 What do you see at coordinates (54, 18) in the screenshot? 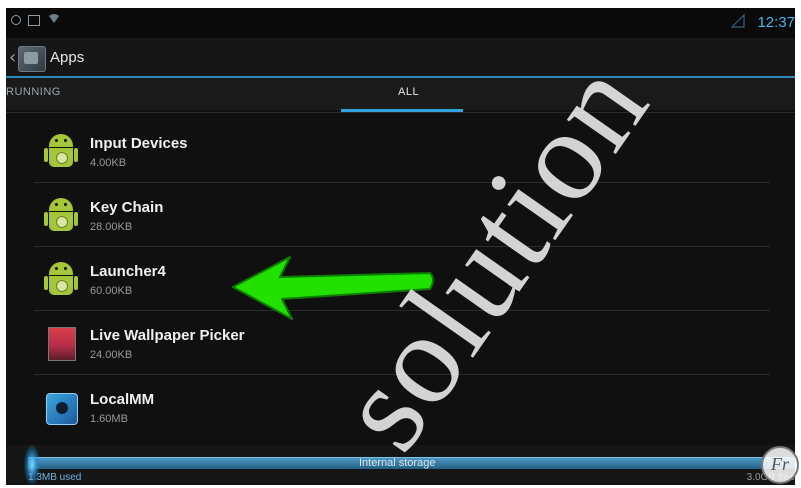
I see `wifi-icon` at bounding box center [54, 18].